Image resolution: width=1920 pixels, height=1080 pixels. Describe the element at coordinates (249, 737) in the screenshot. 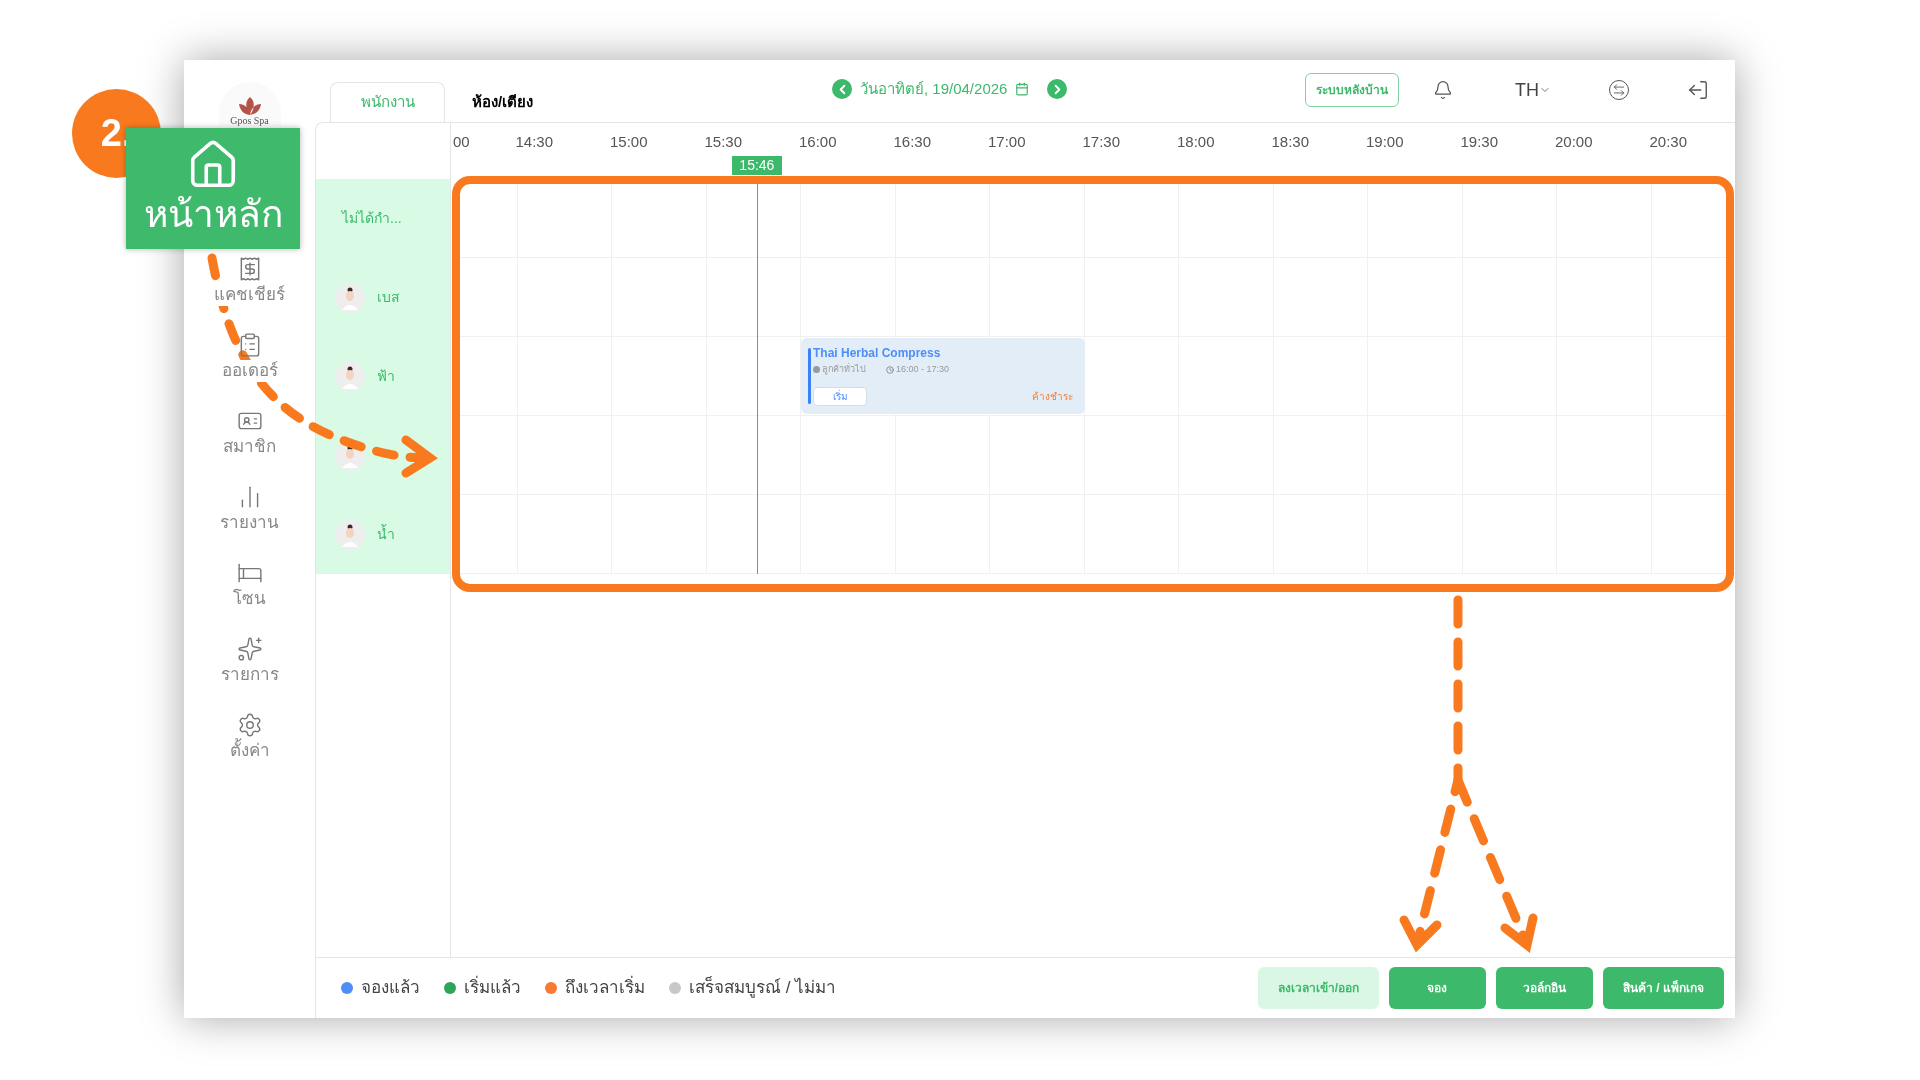

I see `sidebar-item: ตั้งค่า` at that location.